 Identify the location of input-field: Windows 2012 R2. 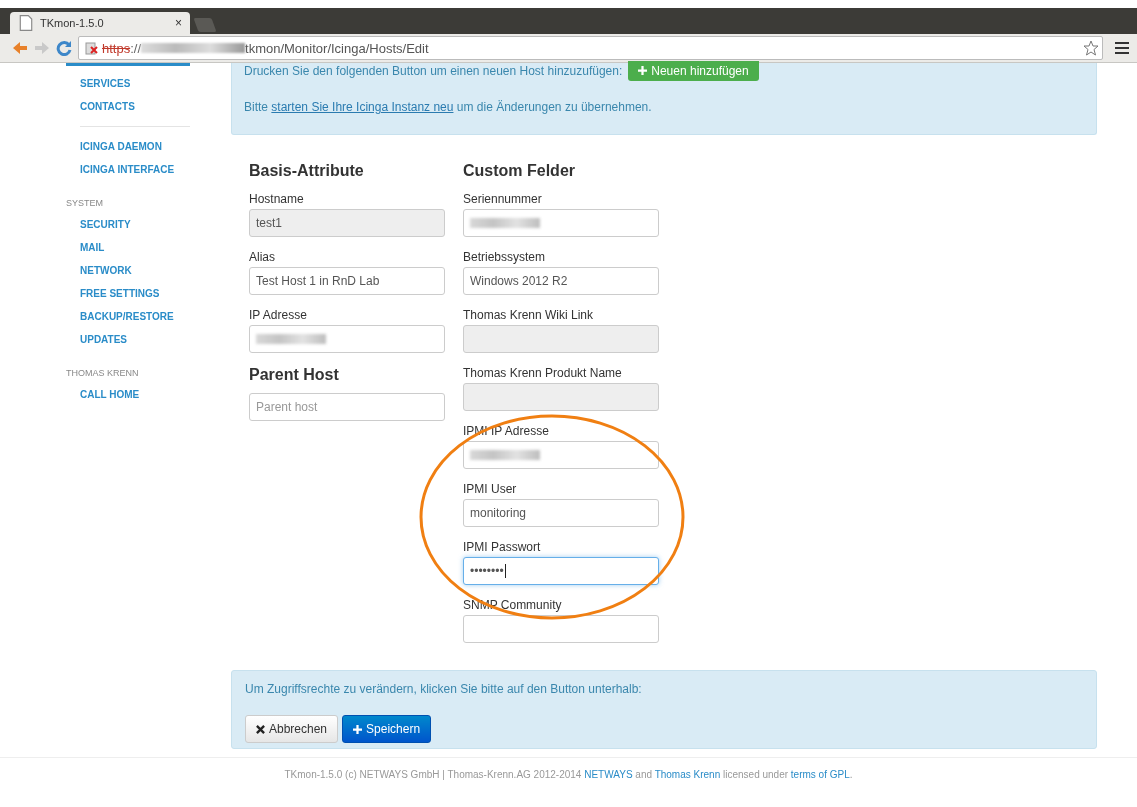
(561, 281).